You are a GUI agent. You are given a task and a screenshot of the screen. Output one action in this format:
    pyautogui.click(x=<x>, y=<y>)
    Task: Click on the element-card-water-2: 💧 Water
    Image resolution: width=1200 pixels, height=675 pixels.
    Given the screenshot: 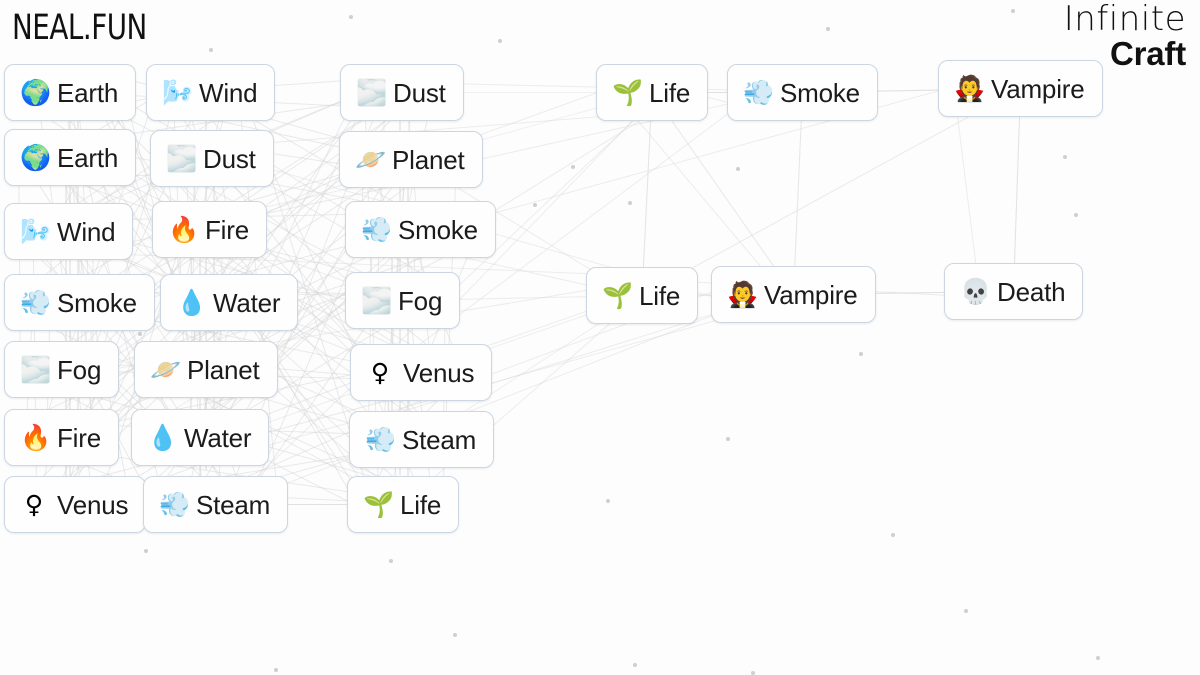 What is the action you would take?
    pyautogui.click(x=200, y=437)
    